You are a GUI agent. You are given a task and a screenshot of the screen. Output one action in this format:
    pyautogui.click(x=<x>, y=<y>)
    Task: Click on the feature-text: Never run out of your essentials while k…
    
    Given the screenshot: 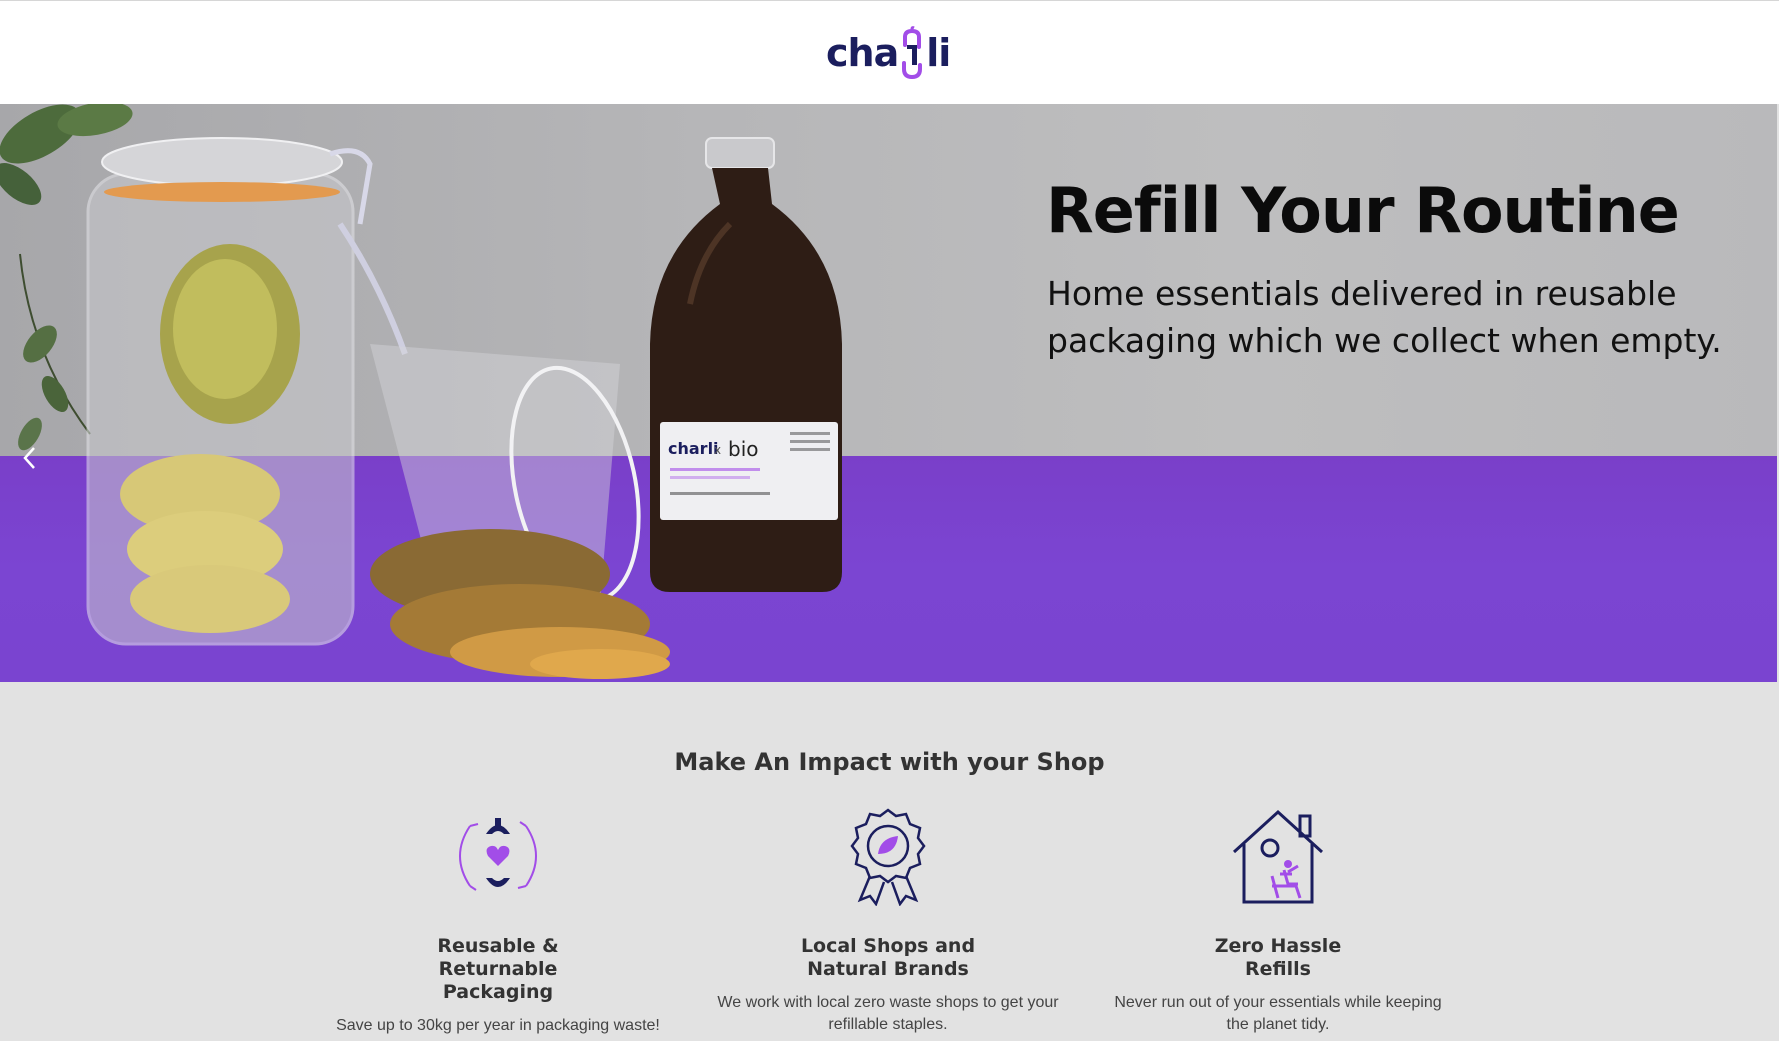 What is the action you would take?
    pyautogui.click(x=1278, y=1013)
    